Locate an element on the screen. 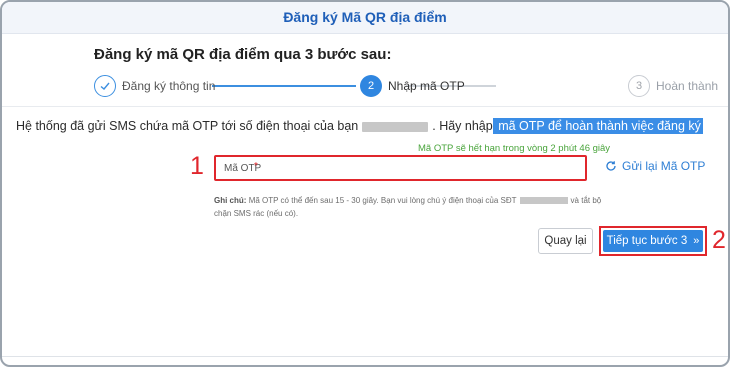  resend-otp-link: Gửi lại Mã OTP is located at coordinates (655, 166).